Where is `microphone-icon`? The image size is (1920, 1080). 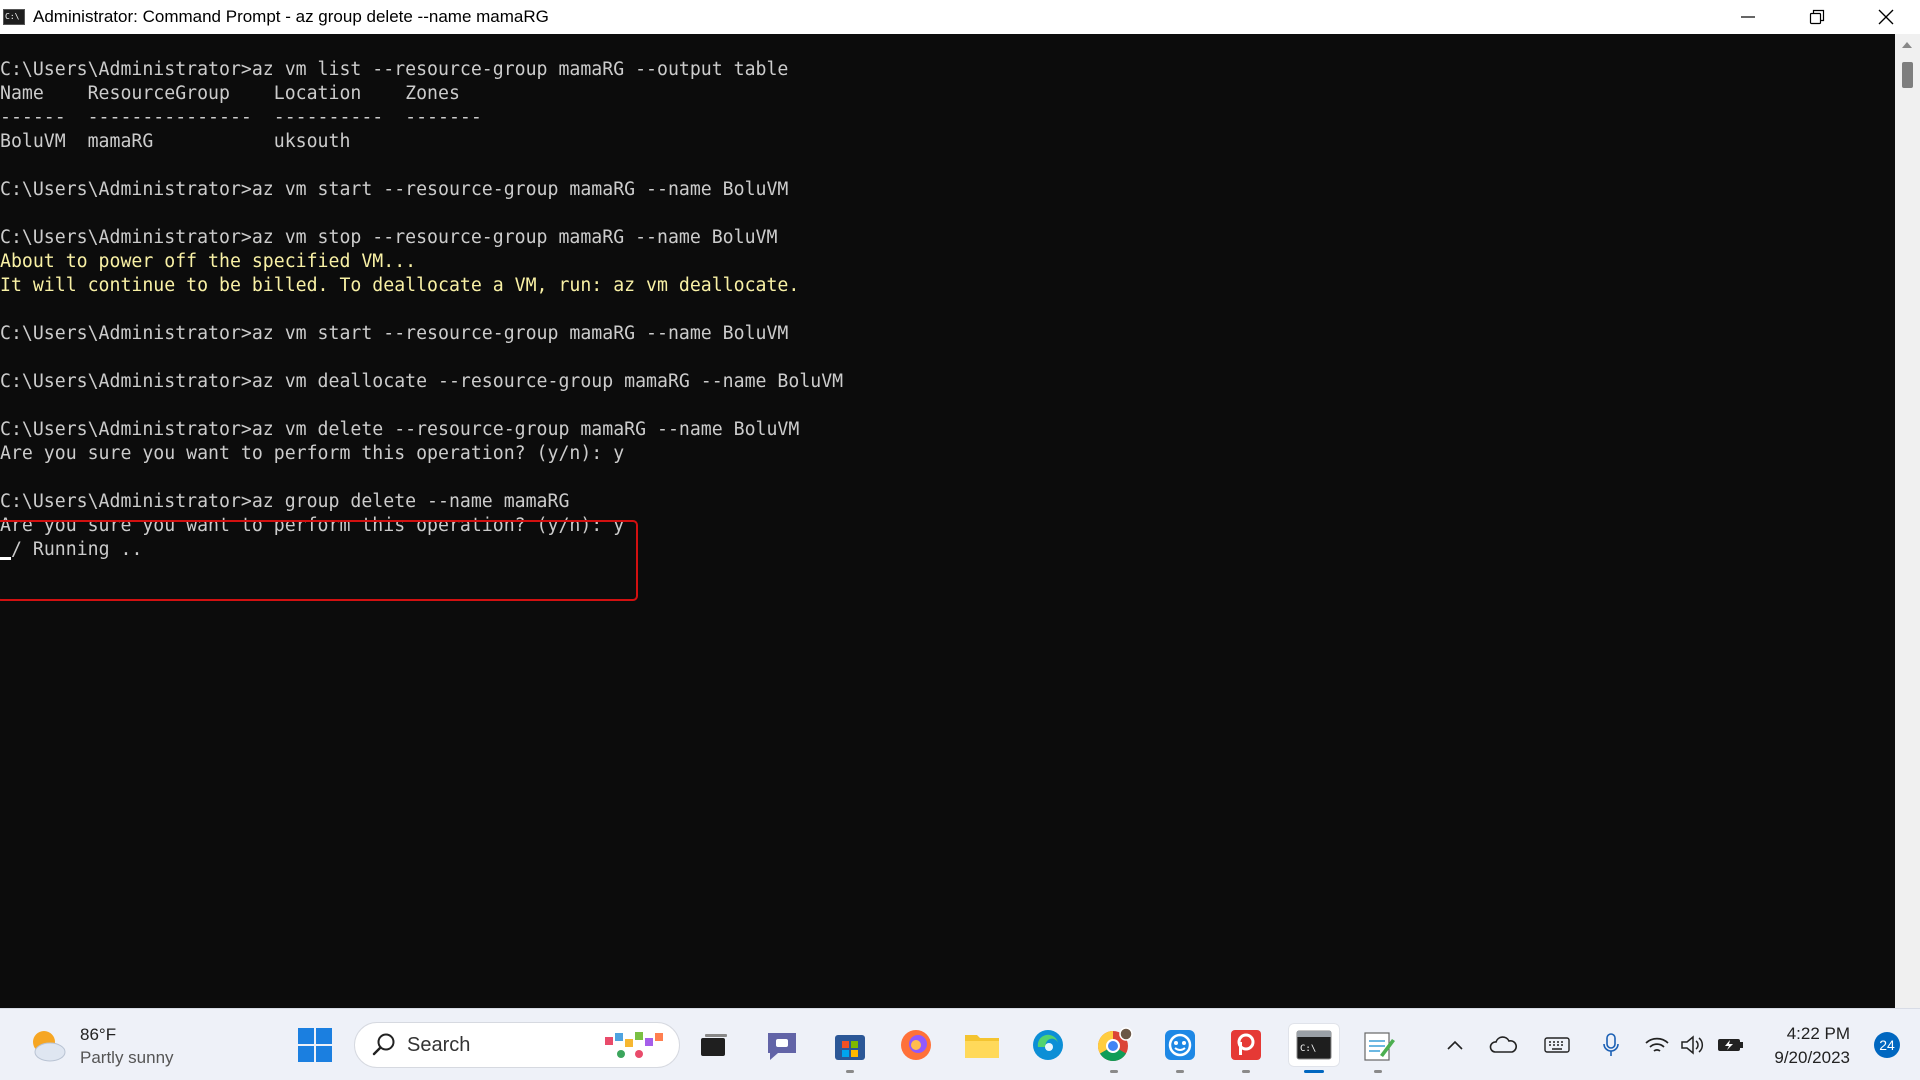
microphone-icon is located at coordinates (1611, 1044).